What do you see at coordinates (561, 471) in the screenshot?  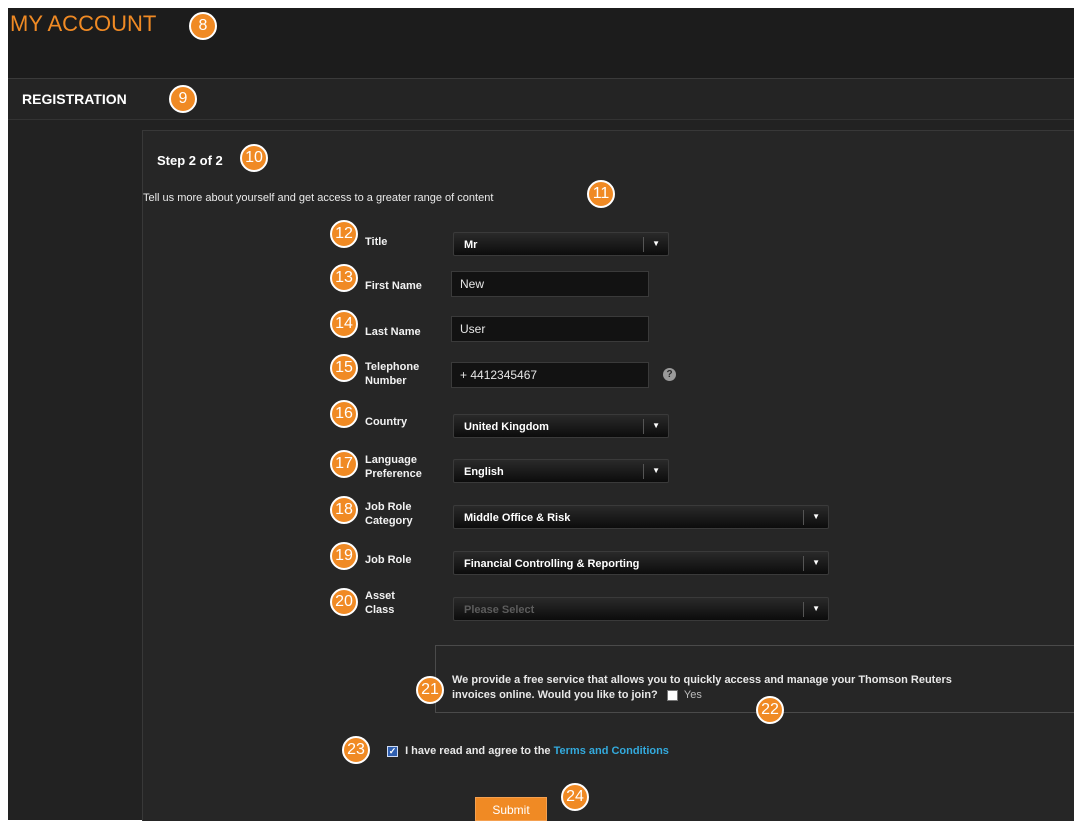 I see `language-select: English ▼` at bounding box center [561, 471].